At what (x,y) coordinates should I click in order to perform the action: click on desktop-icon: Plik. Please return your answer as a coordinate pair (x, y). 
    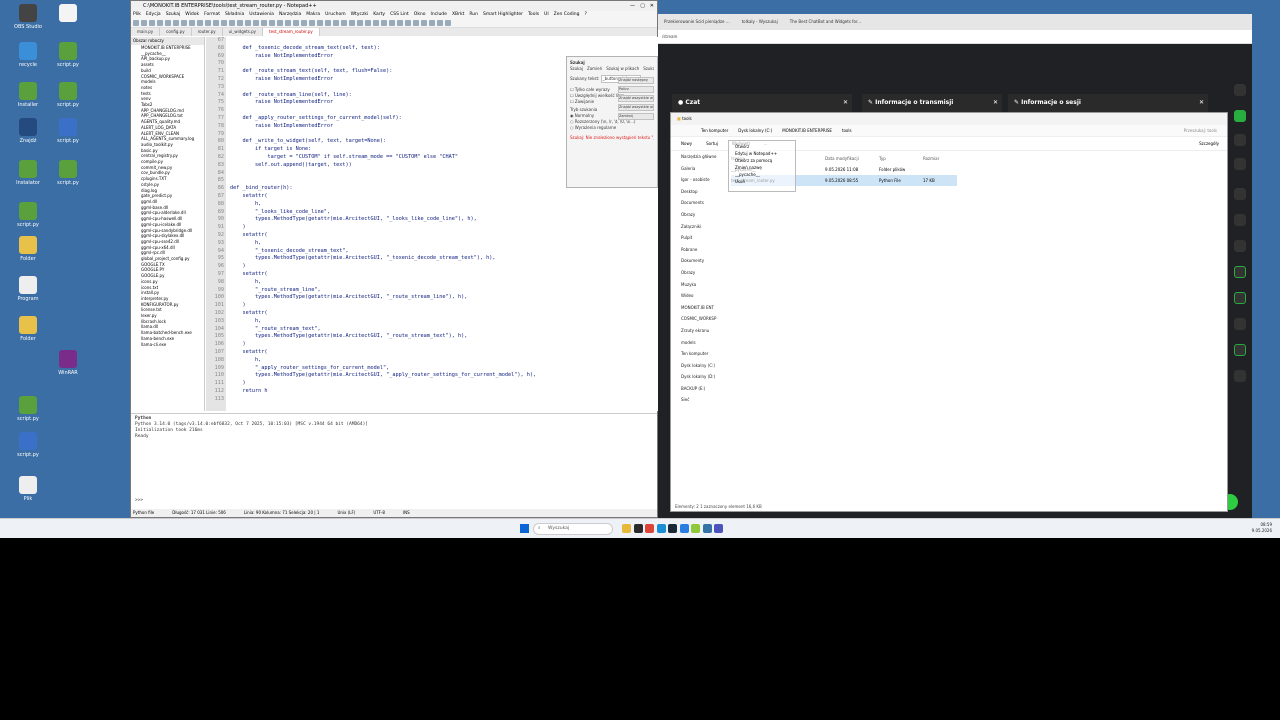
    Looking at the image, I should click on (28, 489).